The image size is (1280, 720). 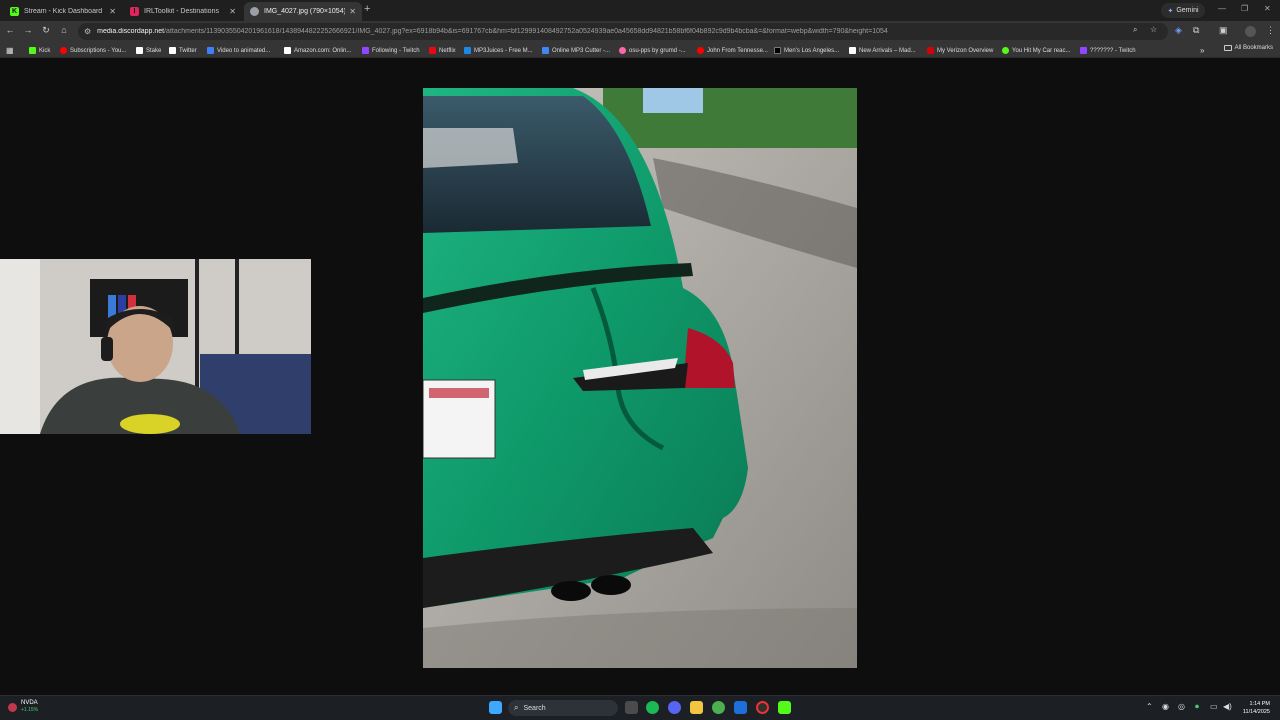 I want to click on discord-icon, so click(x=674, y=707).